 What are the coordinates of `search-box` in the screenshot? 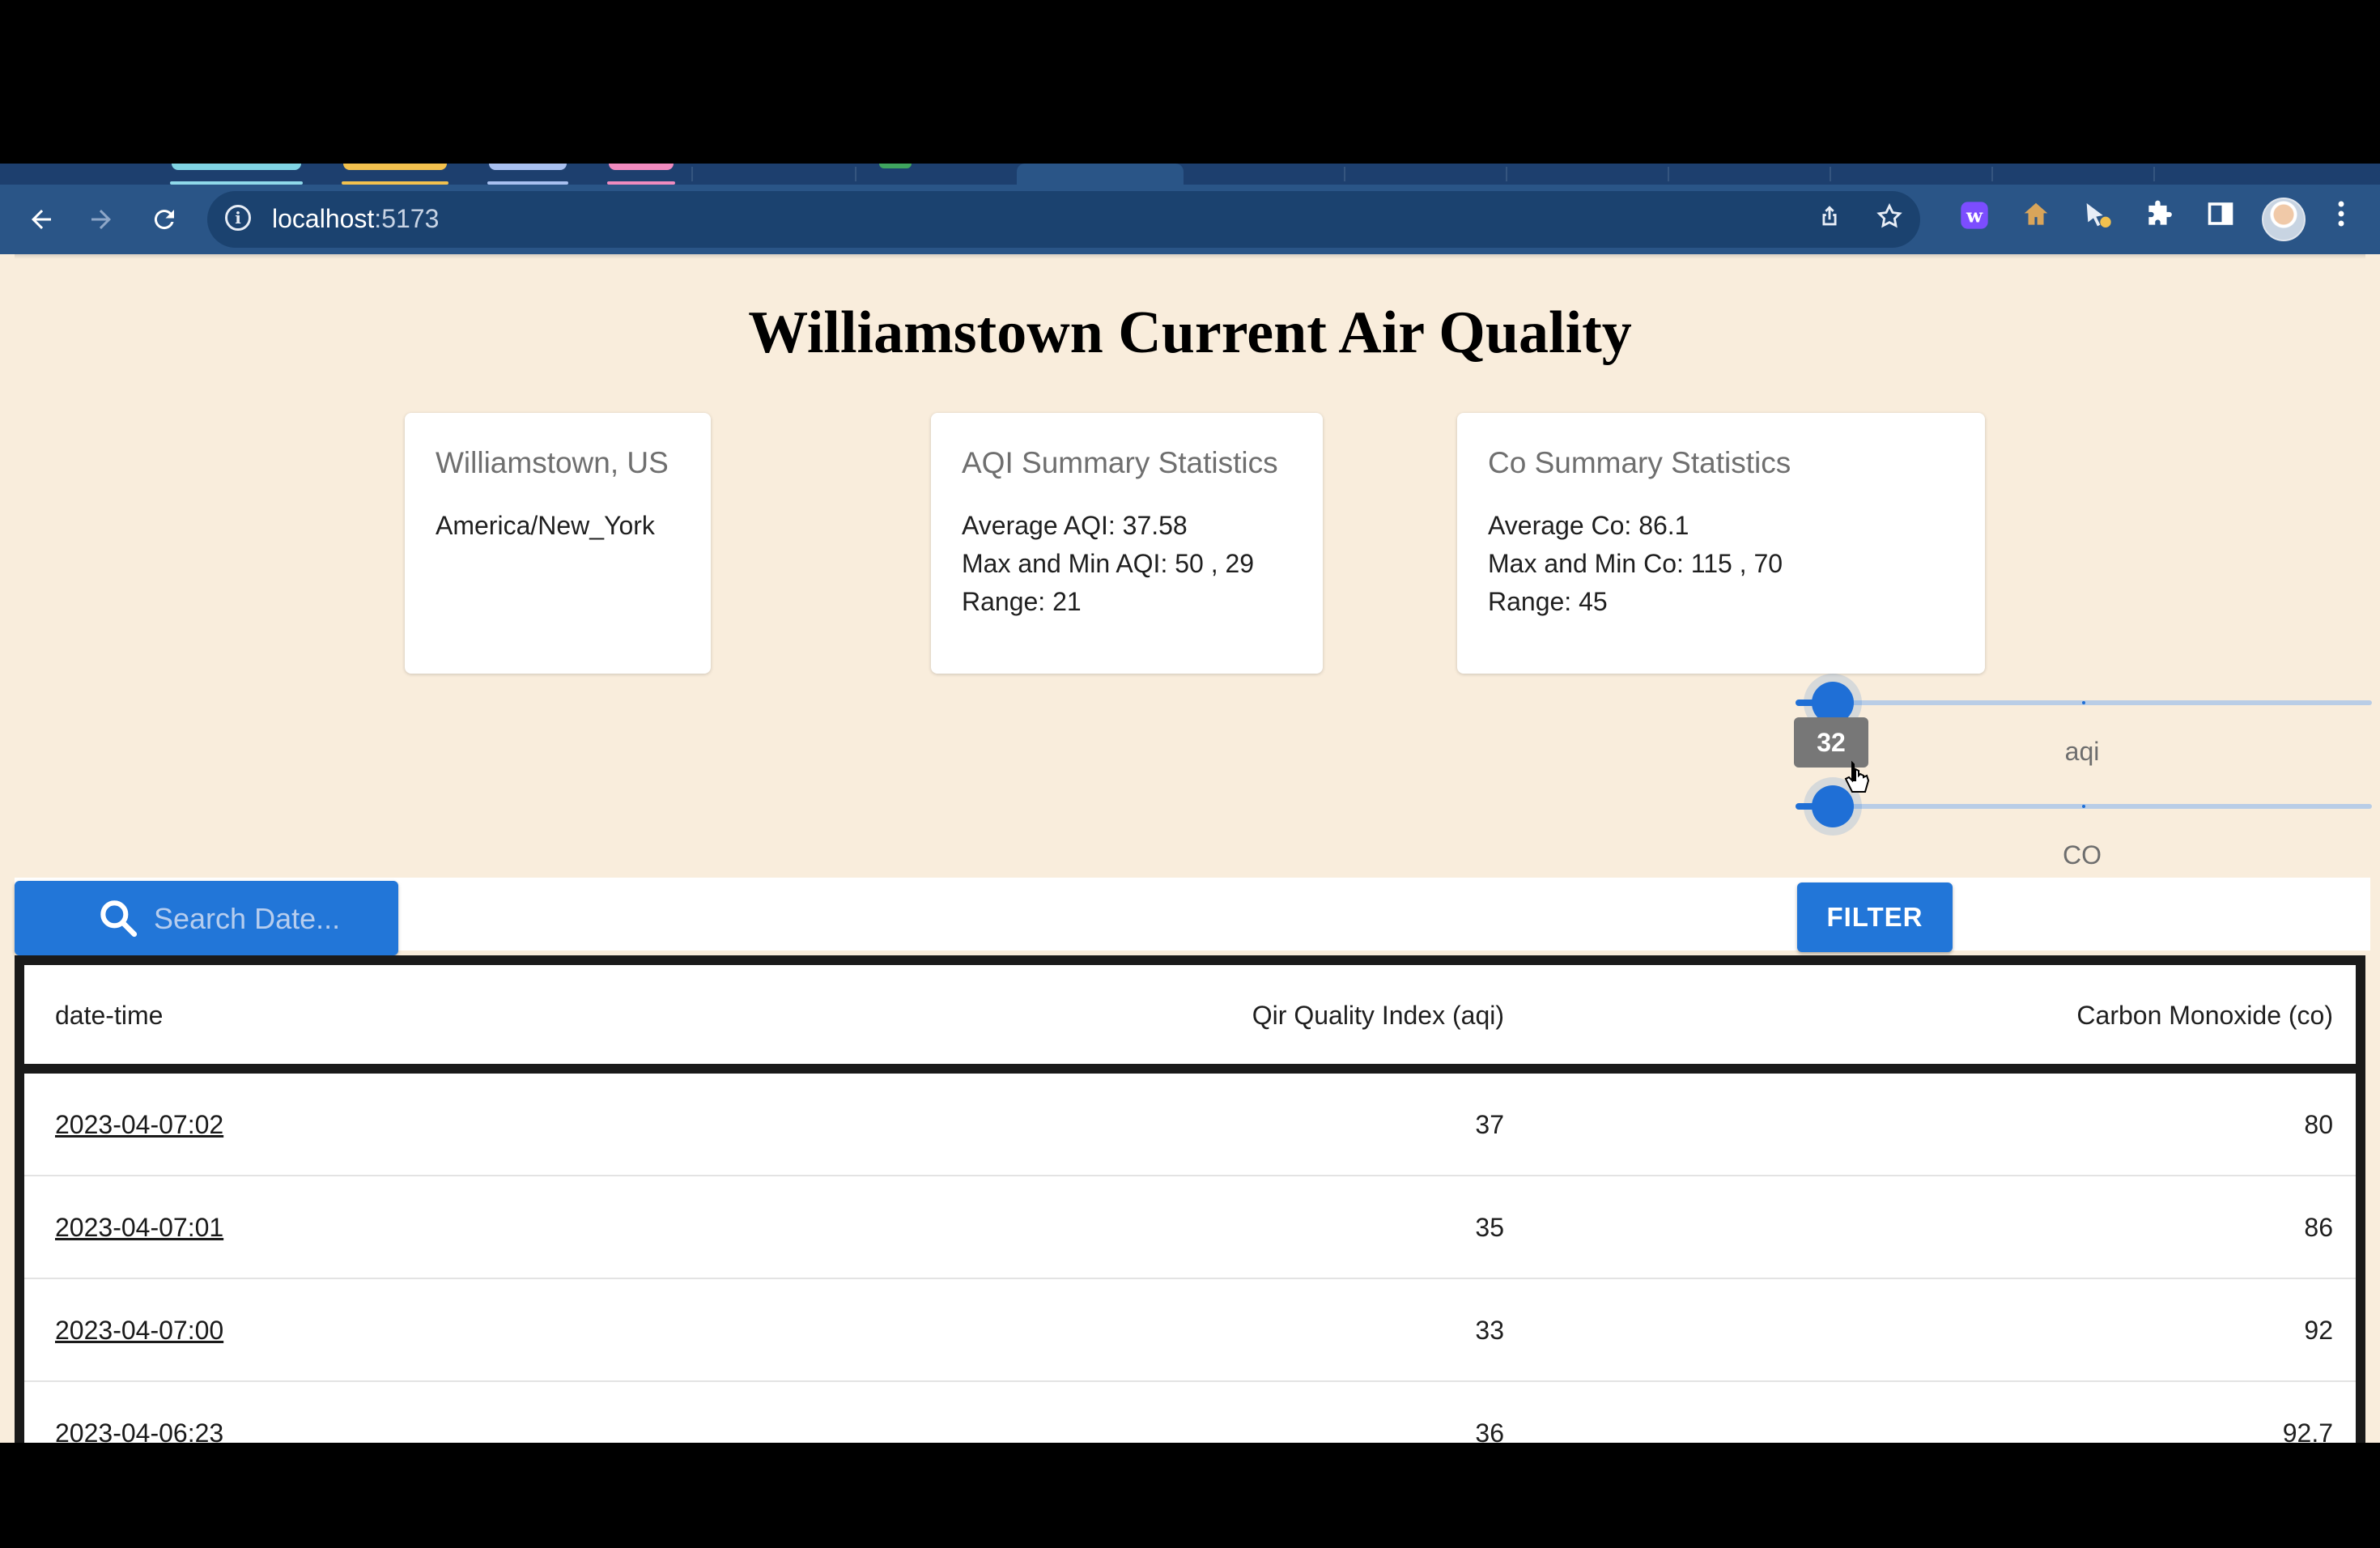 It's located at (206, 918).